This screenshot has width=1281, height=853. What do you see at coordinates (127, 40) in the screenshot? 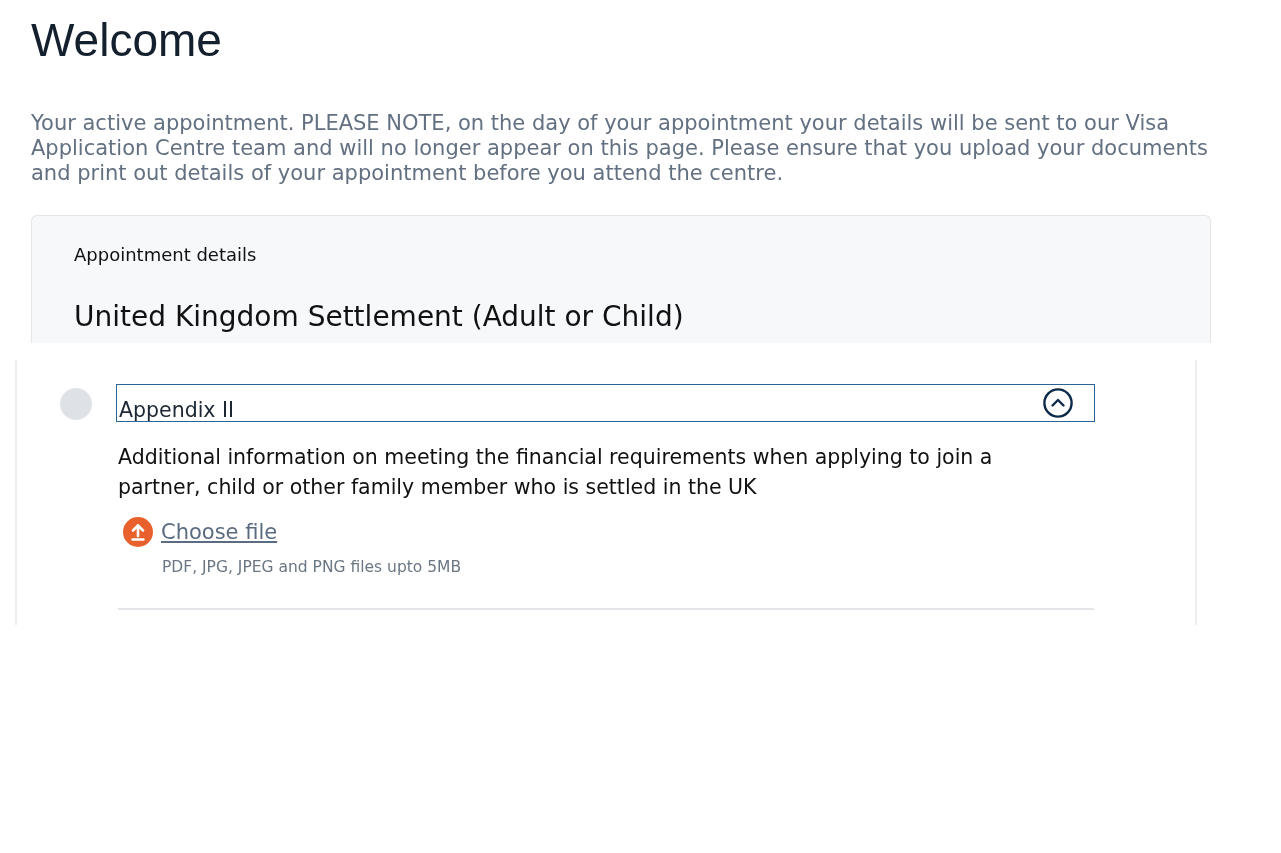
I see `page-title: Welcome` at bounding box center [127, 40].